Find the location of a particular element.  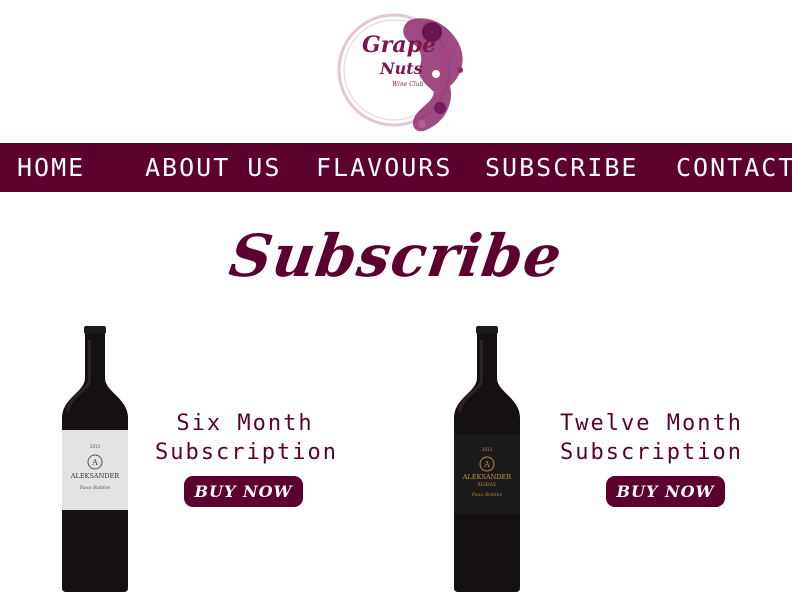

six-bottle-brand: ALEKSANDER is located at coordinates (95, 476).